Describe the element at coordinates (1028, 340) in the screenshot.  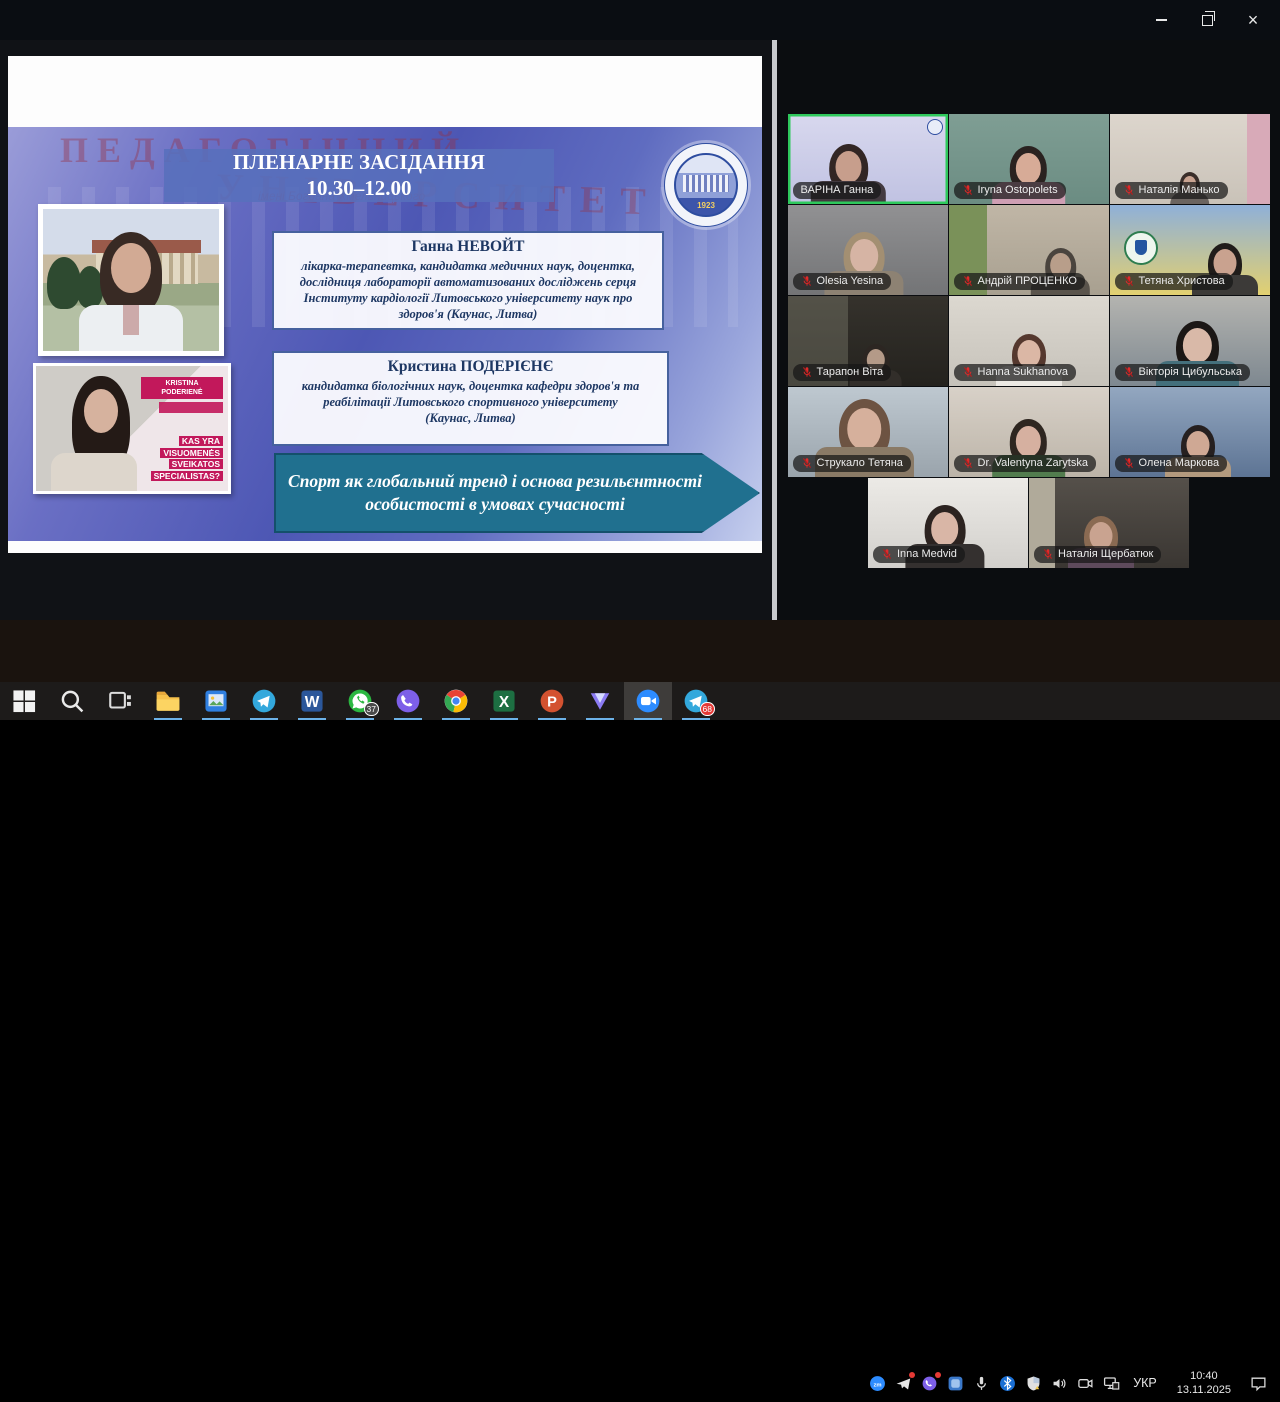
I see `participant-tile: Hanna Sukhanova` at that location.